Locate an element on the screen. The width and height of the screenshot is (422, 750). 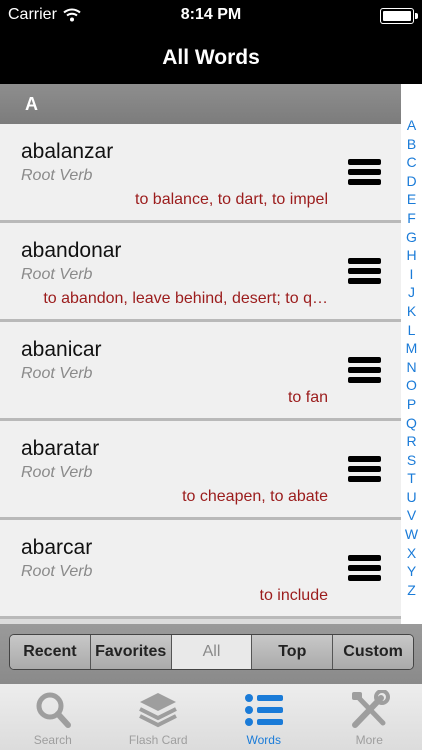
index-letter: B is located at coordinates (411, 144).